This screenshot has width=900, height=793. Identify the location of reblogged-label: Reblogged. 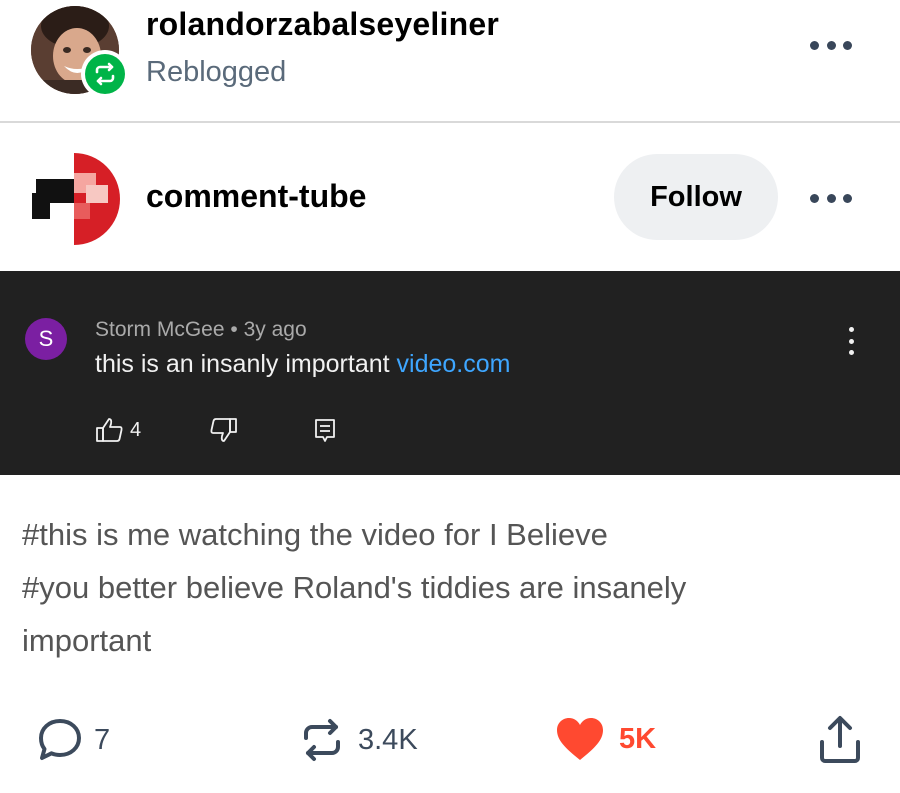
(216, 72).